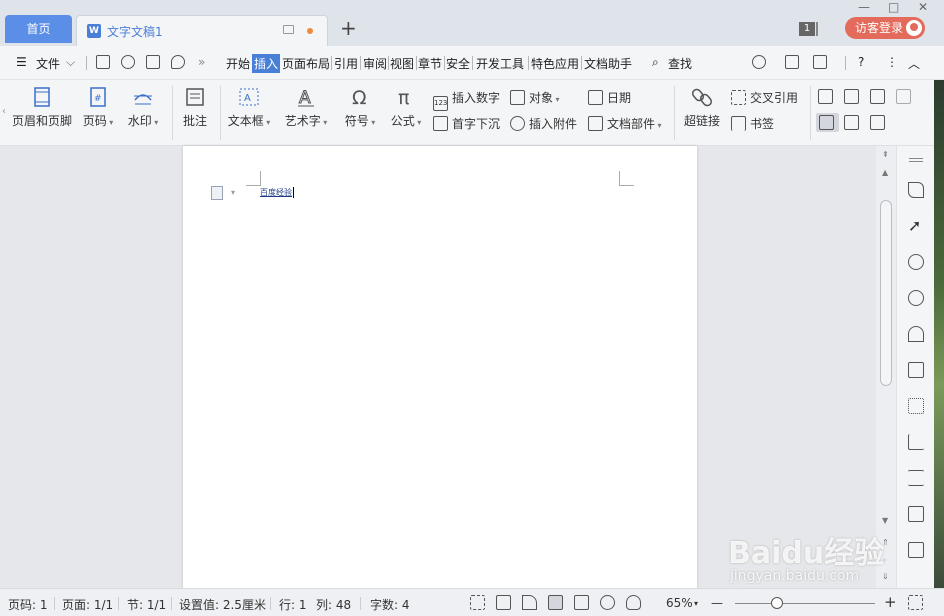  What do you see at coordinates (792, 62) in the screenshot?
I see `export-icon` at bounding box center [792, 62].